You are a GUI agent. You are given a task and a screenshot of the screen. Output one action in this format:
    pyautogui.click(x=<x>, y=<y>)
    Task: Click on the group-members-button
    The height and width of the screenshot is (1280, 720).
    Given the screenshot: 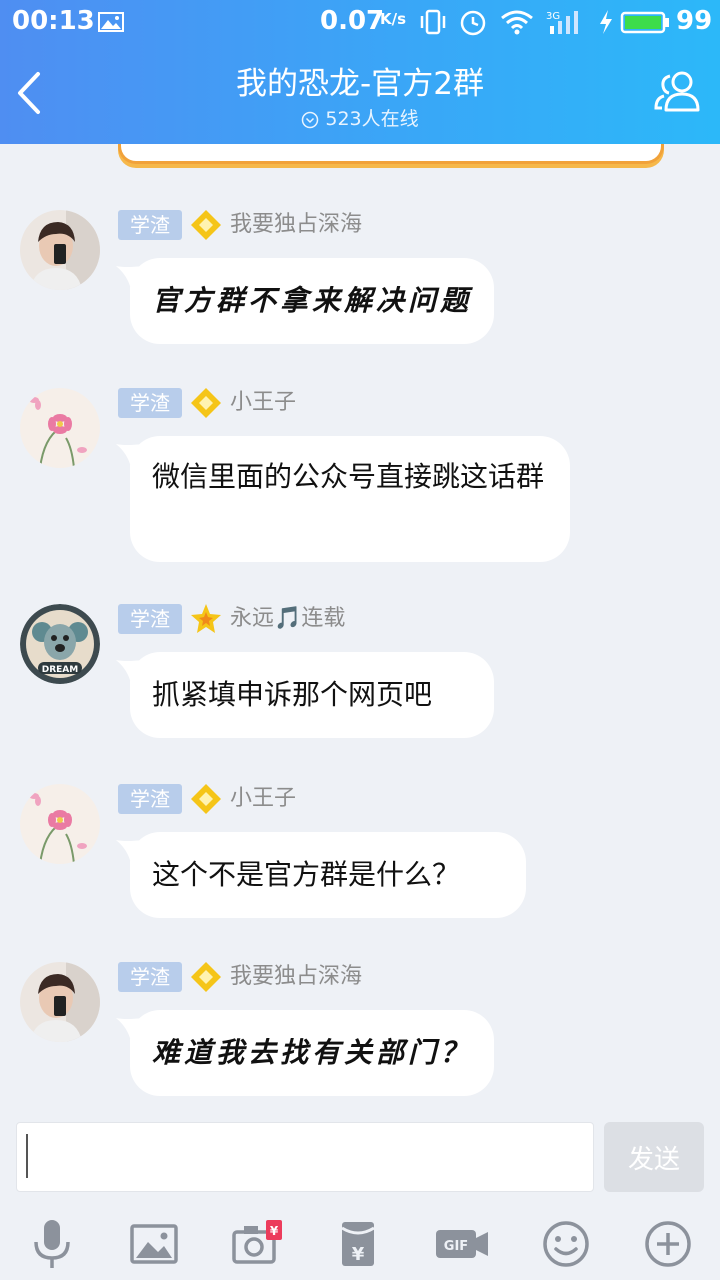 What is the action you would take?
    pyautogui.click(x=678, y=92)
    